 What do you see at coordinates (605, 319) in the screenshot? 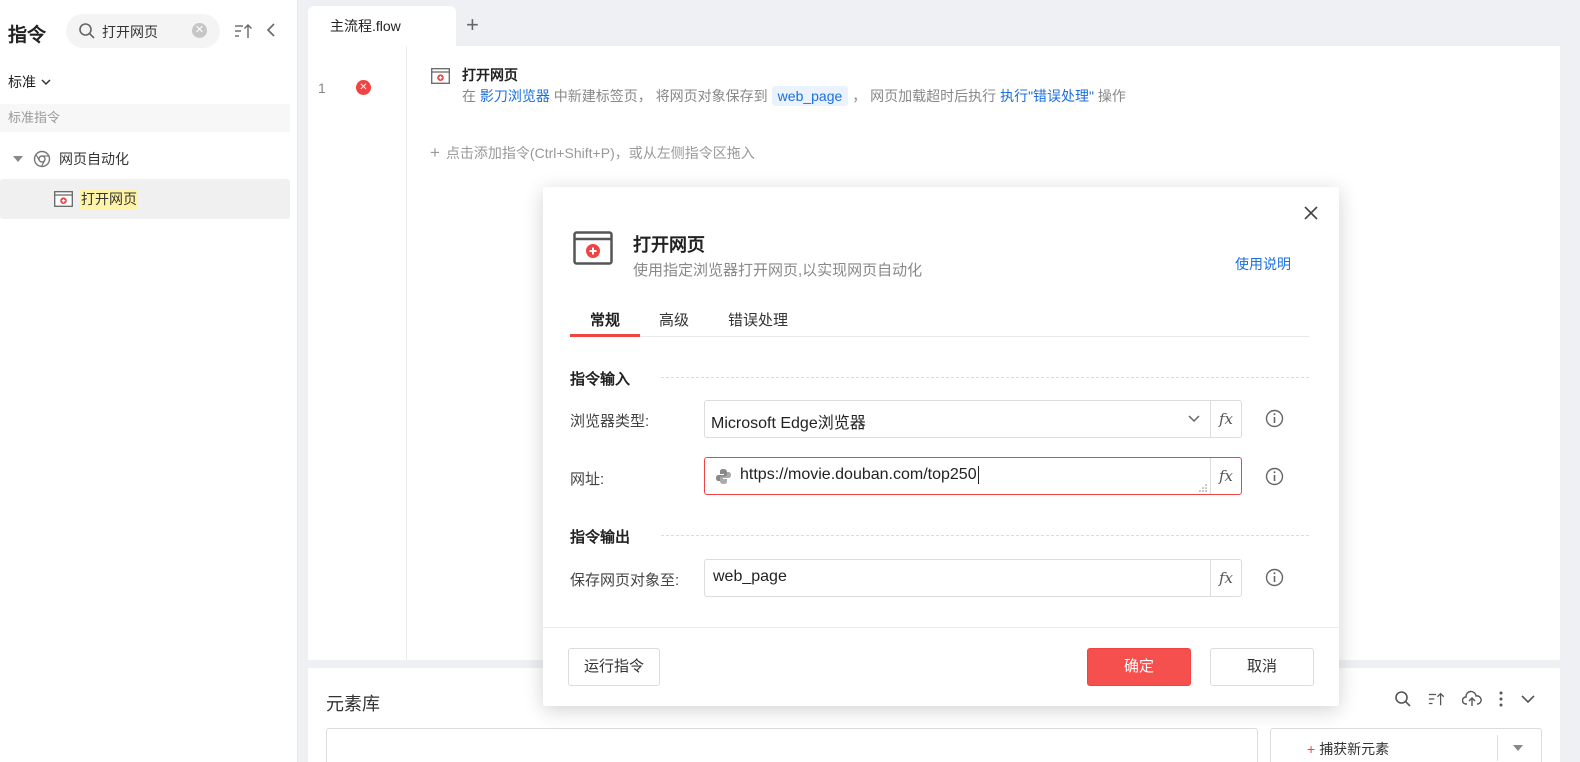
I see `tab-general: 常规` at bounding box center [605, 319].